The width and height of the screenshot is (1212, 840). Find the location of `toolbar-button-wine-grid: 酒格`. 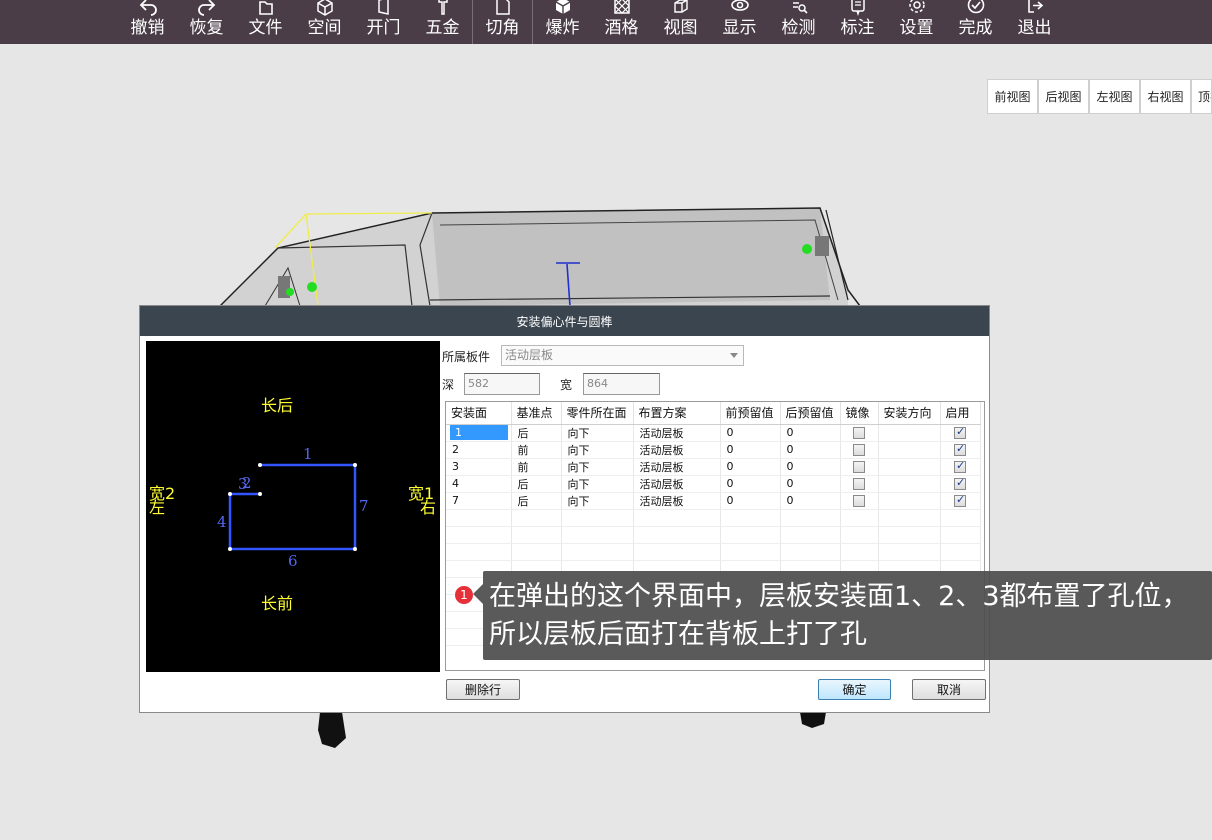

toolbar-button-wine-grid: 酒格 is located at coordinates (621, 22).